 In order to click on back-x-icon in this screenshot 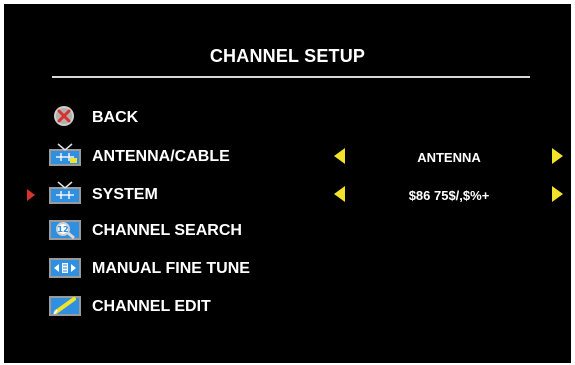, I will do `click(64, 116)`.